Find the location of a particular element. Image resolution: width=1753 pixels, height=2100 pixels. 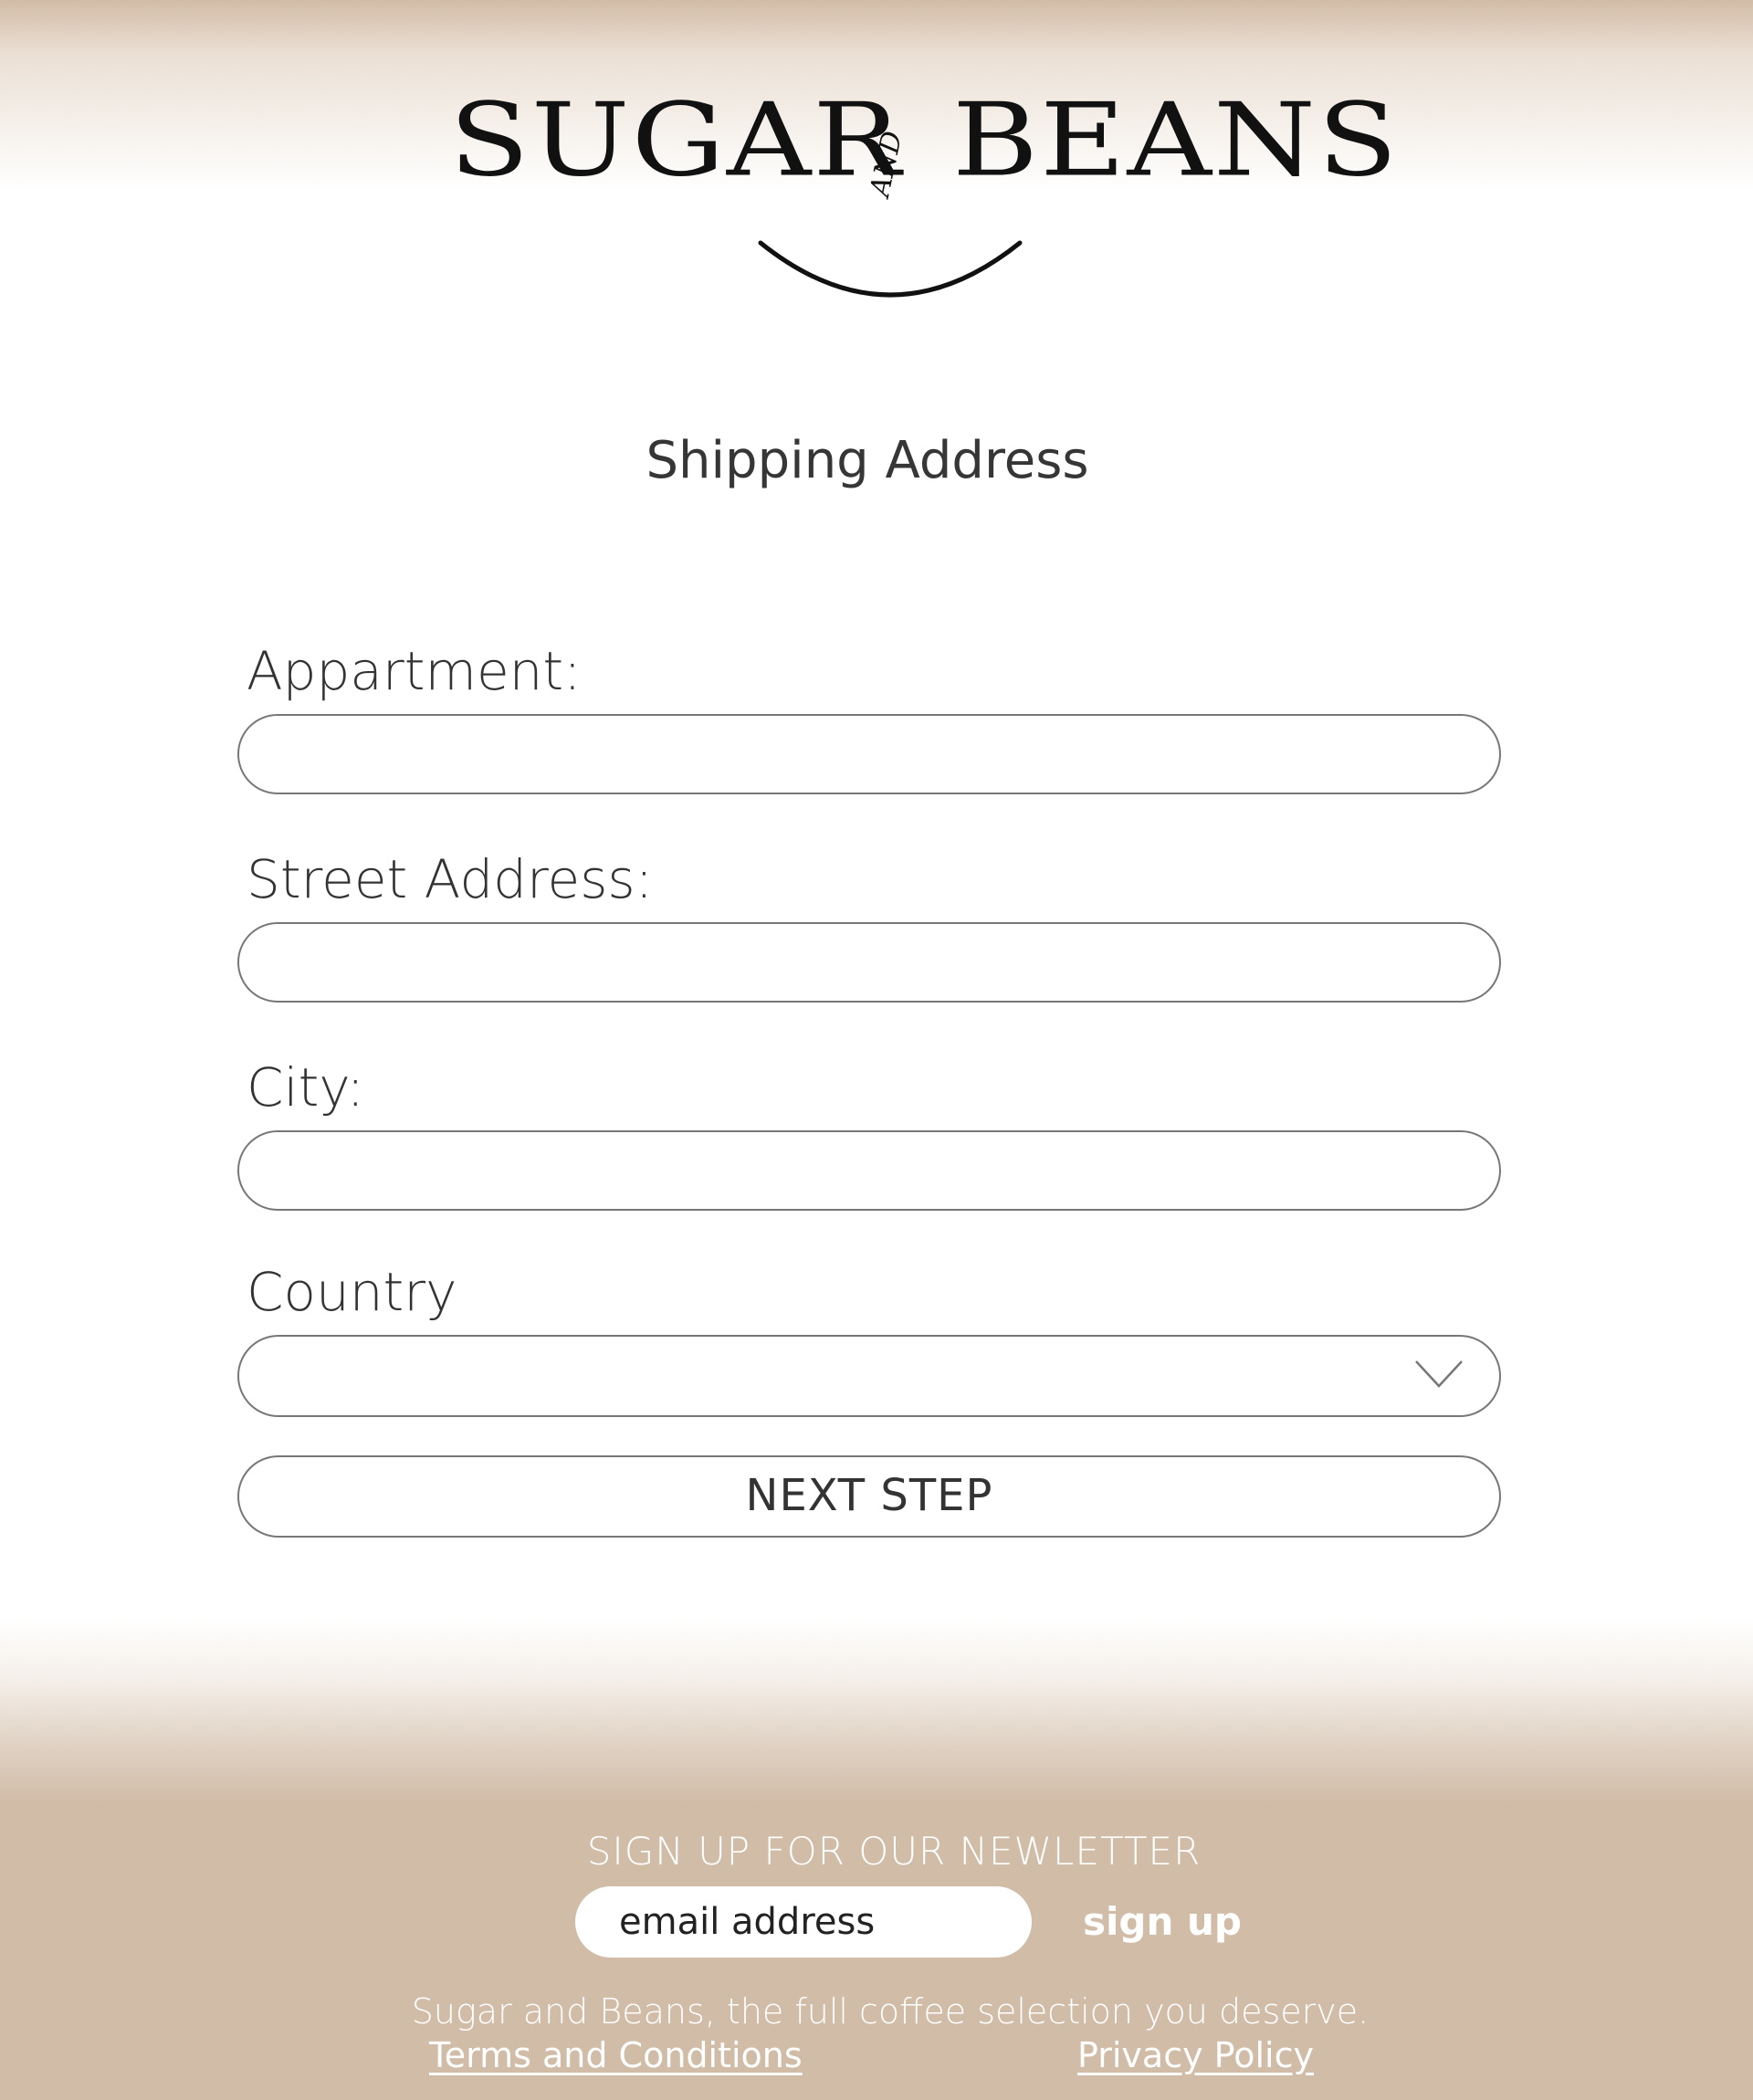

terms-link: Terms and Conditions is located at coordinates (616, 2055).